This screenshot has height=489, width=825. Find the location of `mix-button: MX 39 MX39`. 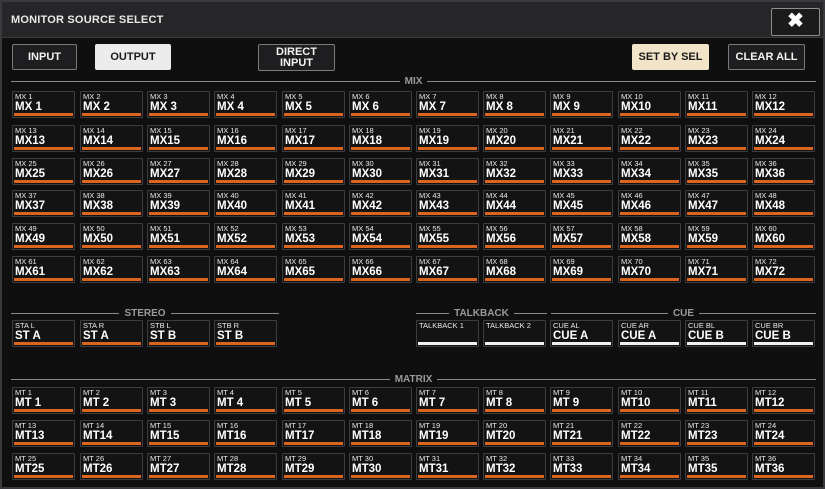

mix-button: MX 39 MX39 is located at coordinates (178, 203).